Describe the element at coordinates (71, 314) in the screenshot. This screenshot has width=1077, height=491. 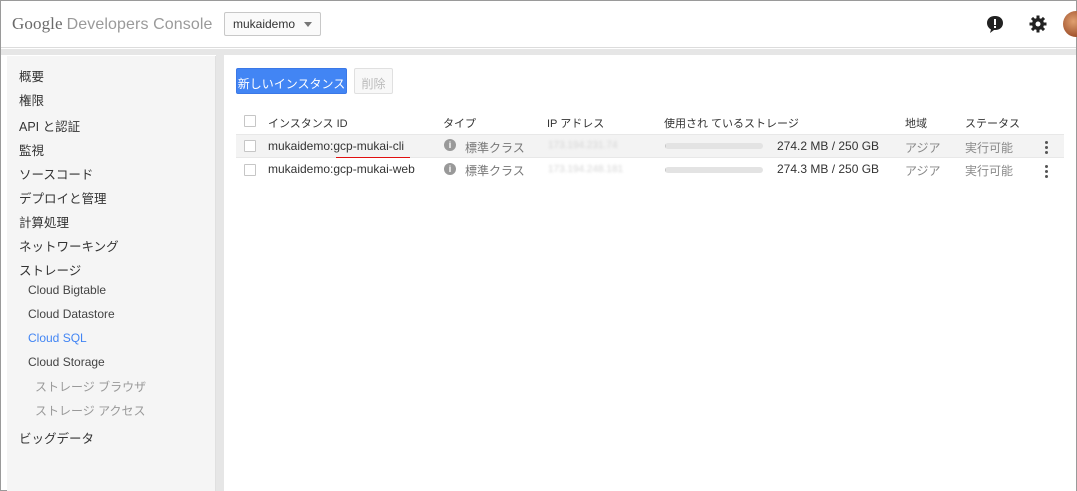
I see `sidebar-item-cloud-datastore: Cloud Datastore` at that location.